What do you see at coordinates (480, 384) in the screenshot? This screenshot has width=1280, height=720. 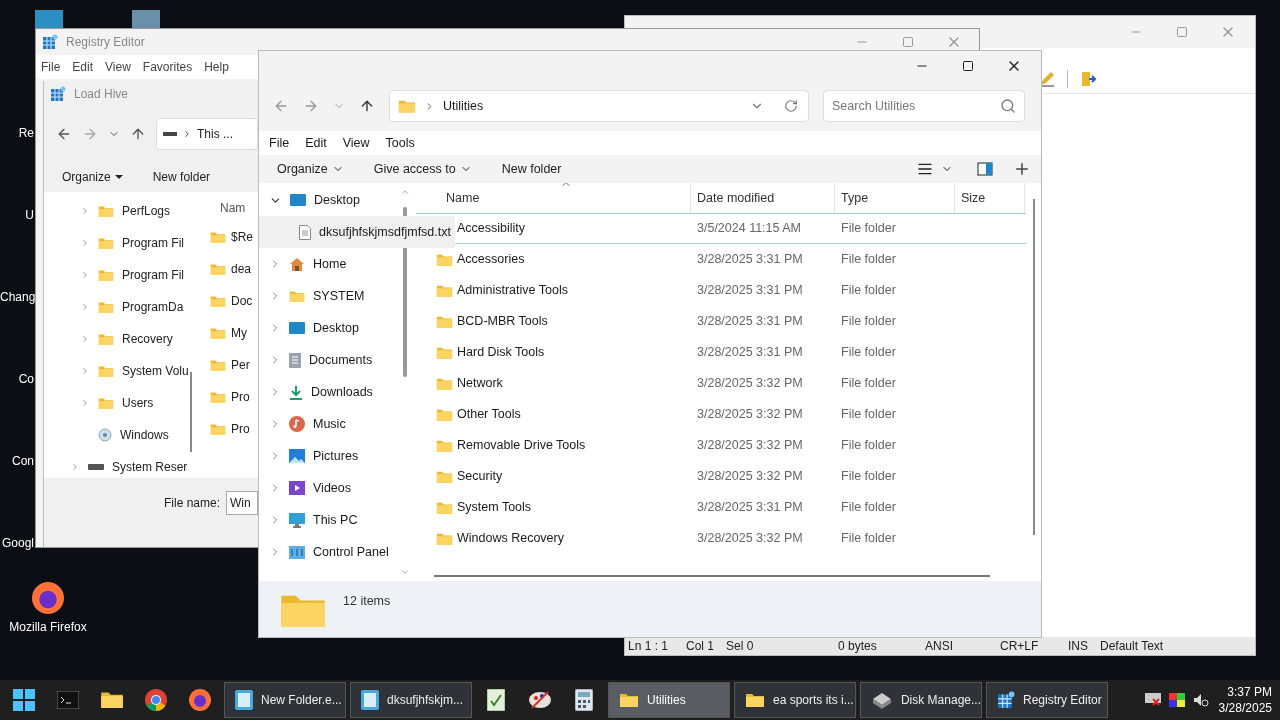 I see `file-name: Network` at bounding box center [480, 384].